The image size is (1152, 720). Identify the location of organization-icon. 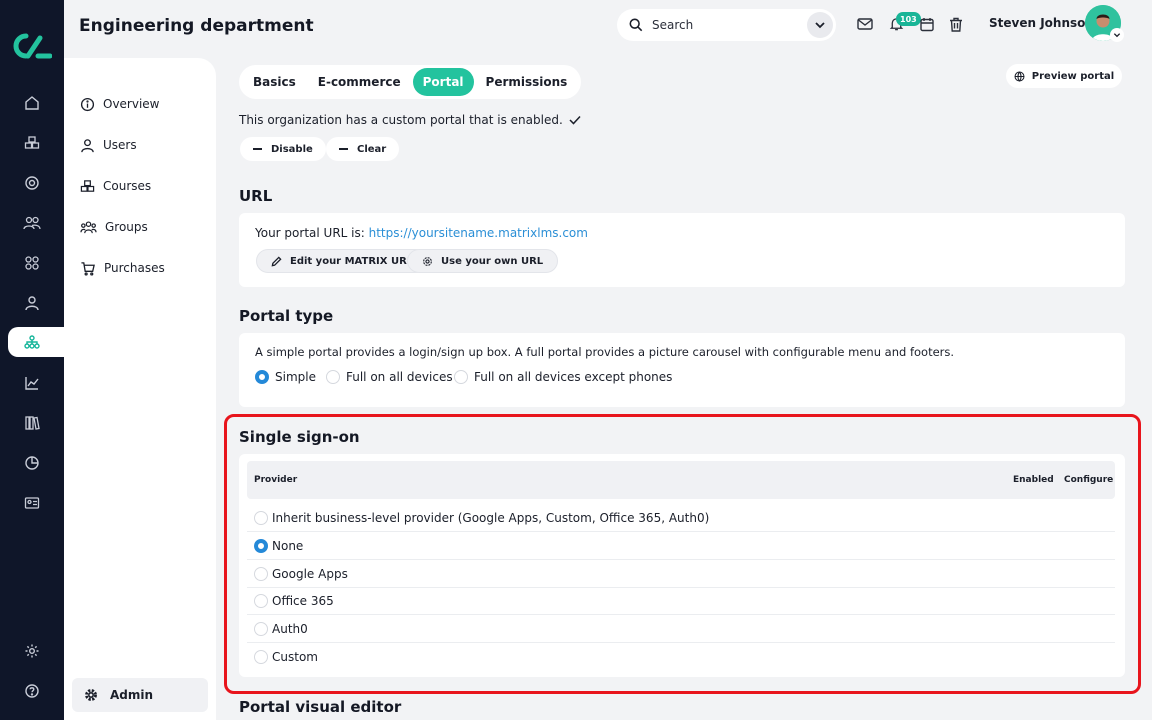
(32, 342).